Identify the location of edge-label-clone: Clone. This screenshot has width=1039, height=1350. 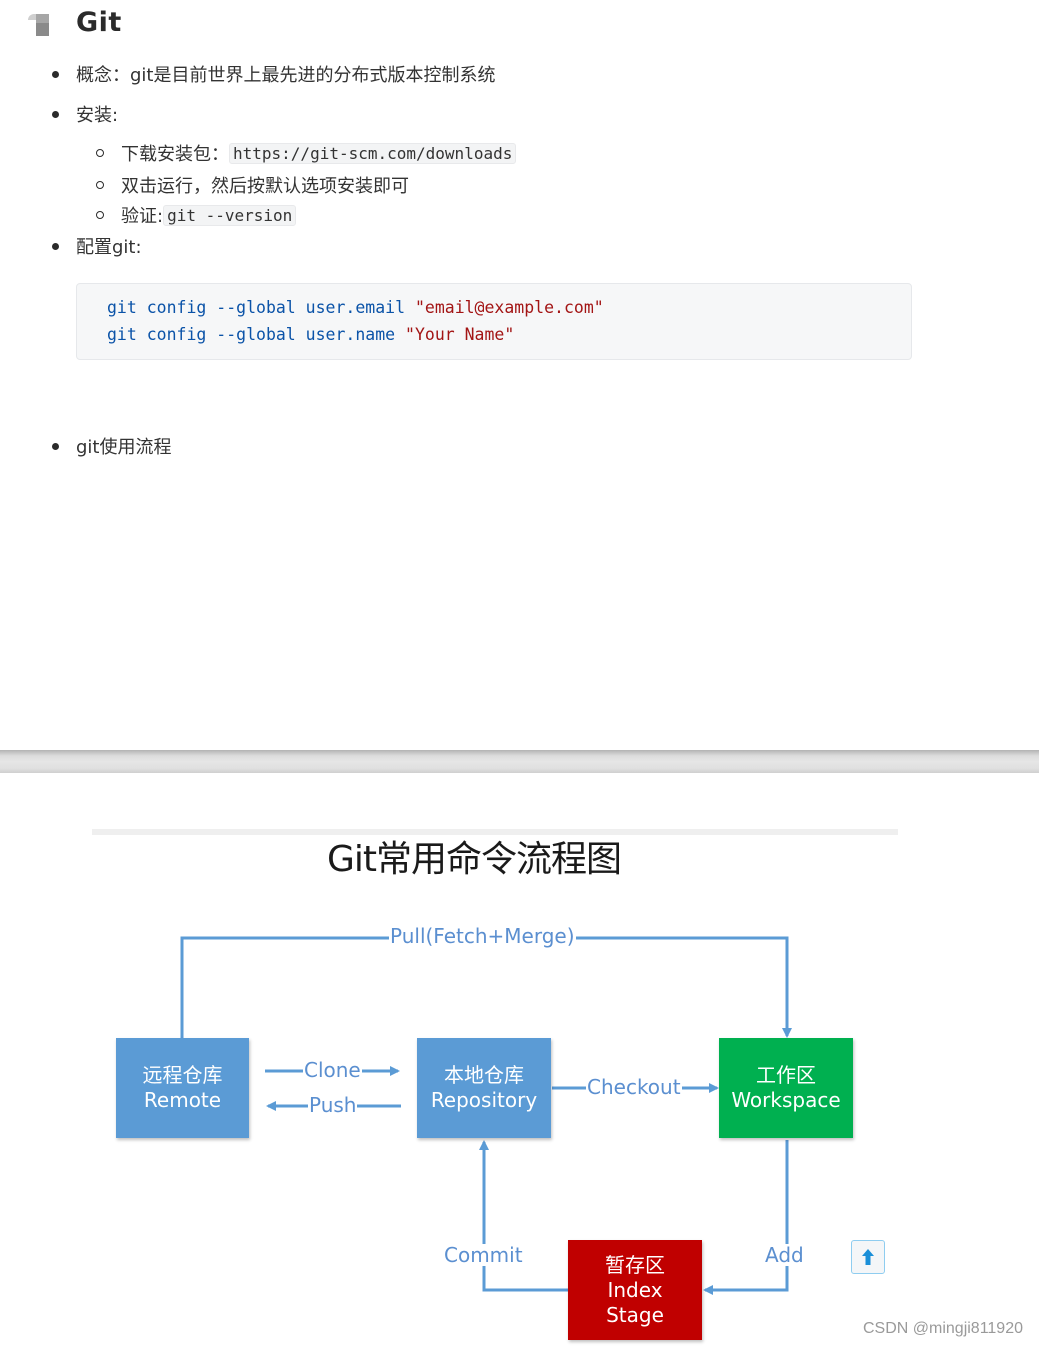
(332, 1070).